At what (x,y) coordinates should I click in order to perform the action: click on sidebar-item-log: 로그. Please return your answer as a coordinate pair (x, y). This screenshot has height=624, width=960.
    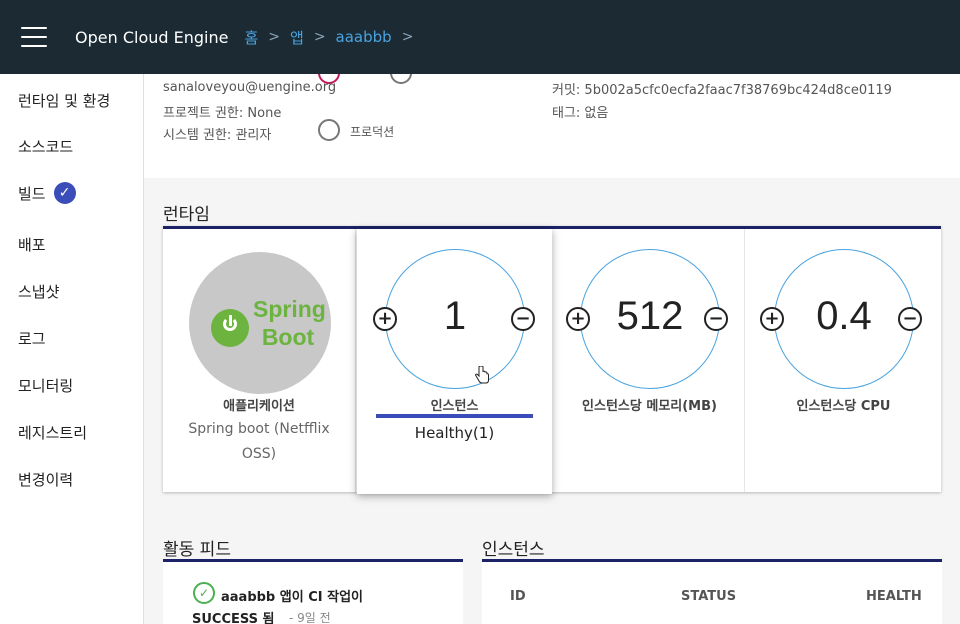
    Looking at the image, I should click on (32, 338).